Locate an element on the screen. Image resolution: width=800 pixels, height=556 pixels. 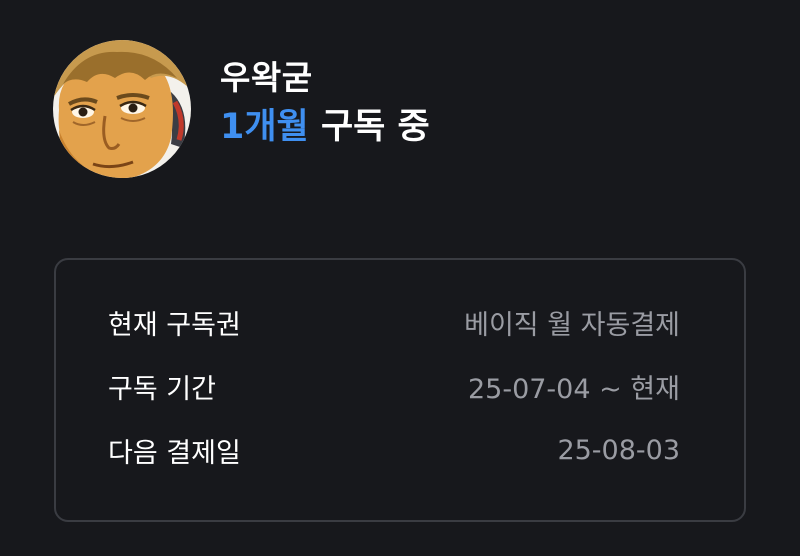
detail-row-next-payment: 다음 결제일 25-08-03 is located at coordinates (394, 450).